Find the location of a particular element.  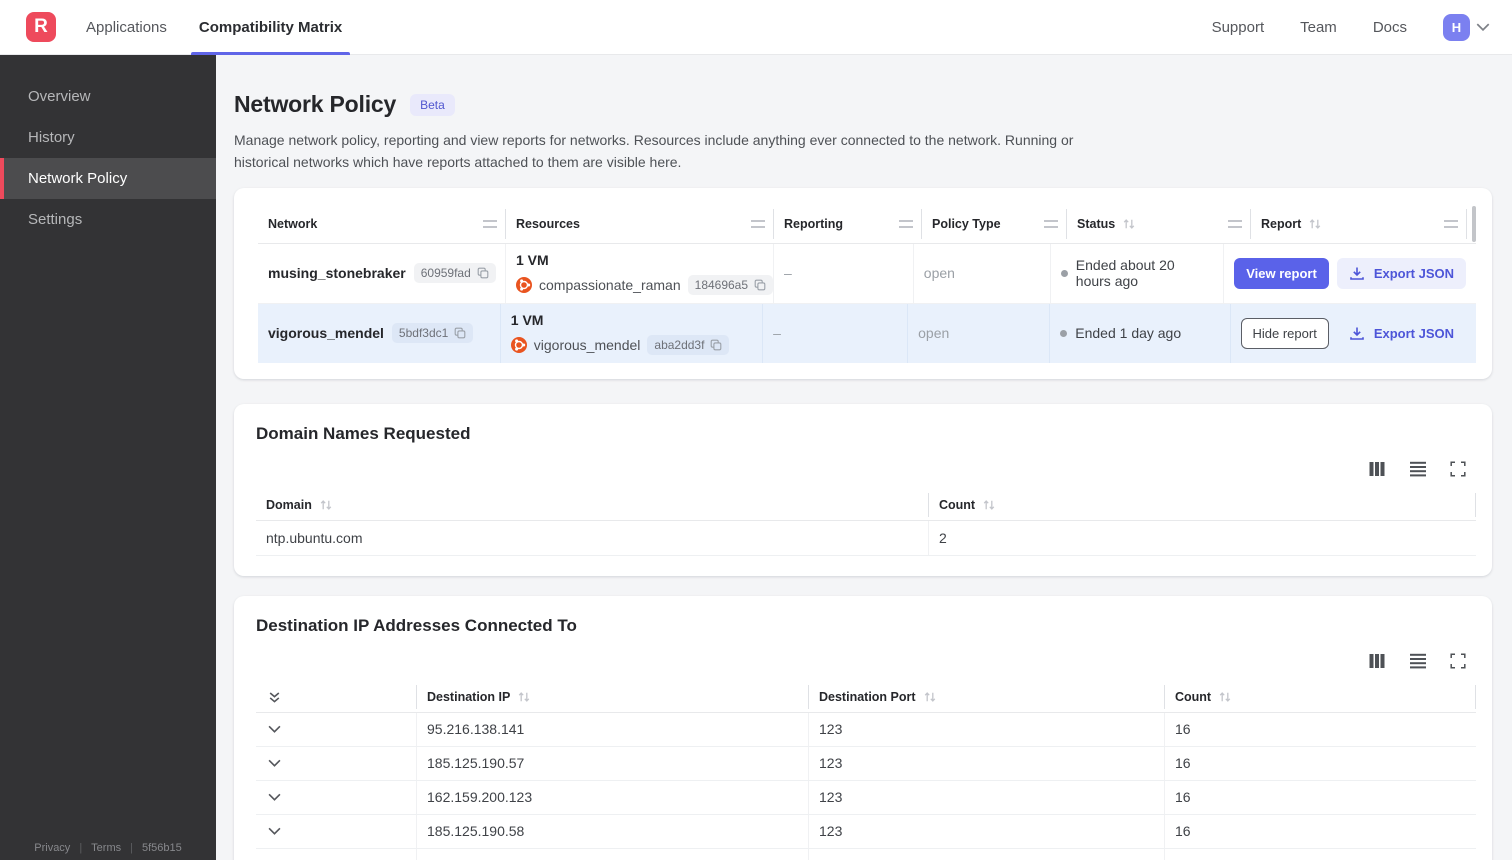

link-support: Support is located at coordinates (1238, 27).